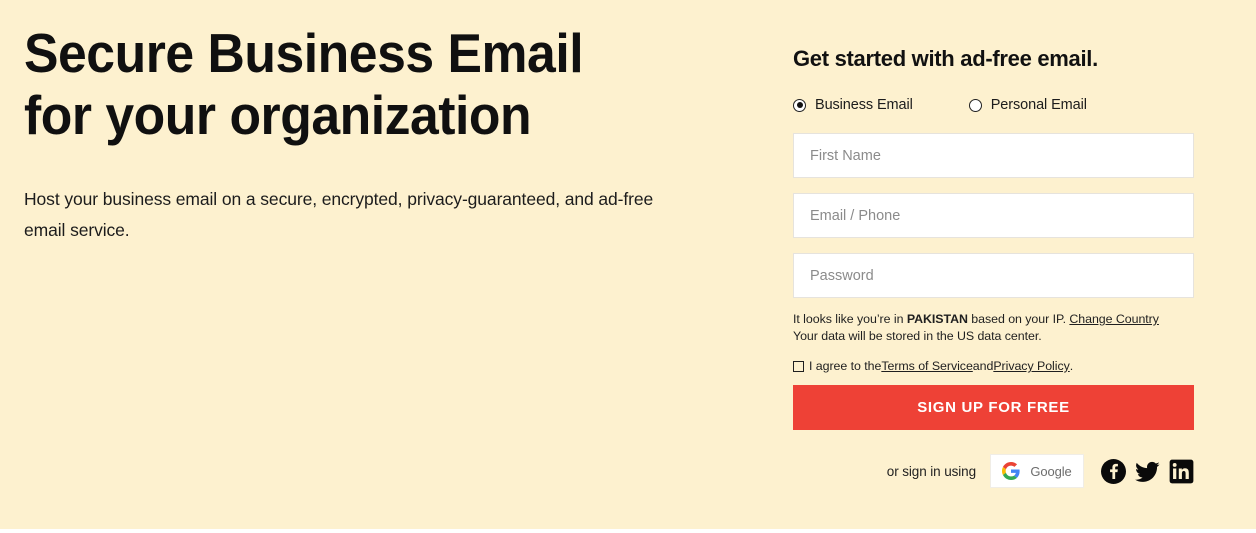  I want to click on terms-of-service-link: Terms of Service, so click(927, 366).